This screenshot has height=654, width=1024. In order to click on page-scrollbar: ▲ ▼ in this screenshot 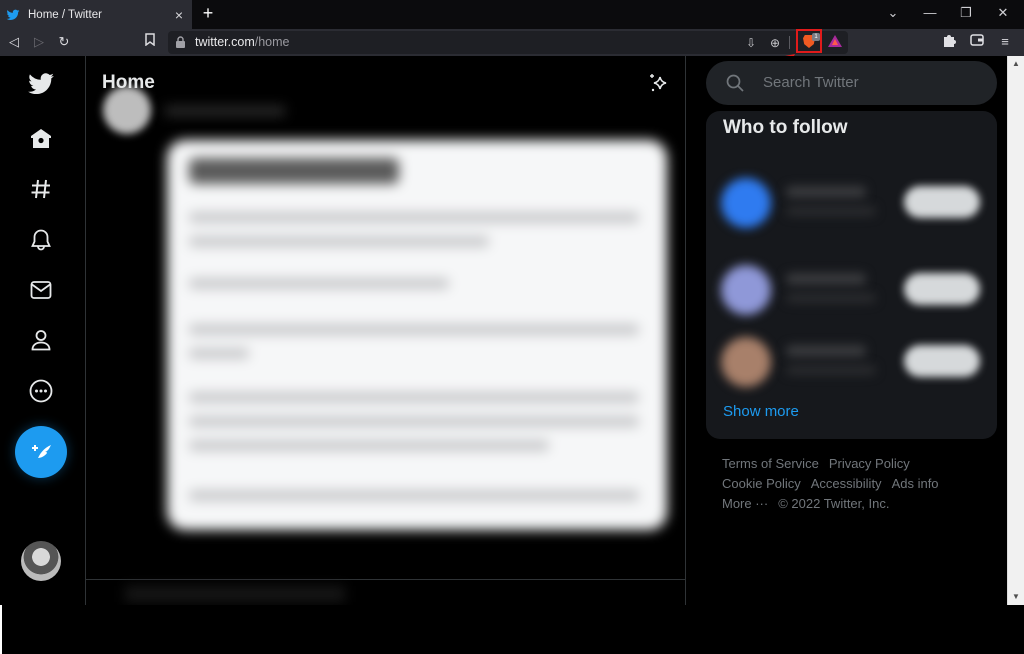, I will do `click(1015, 330)`.